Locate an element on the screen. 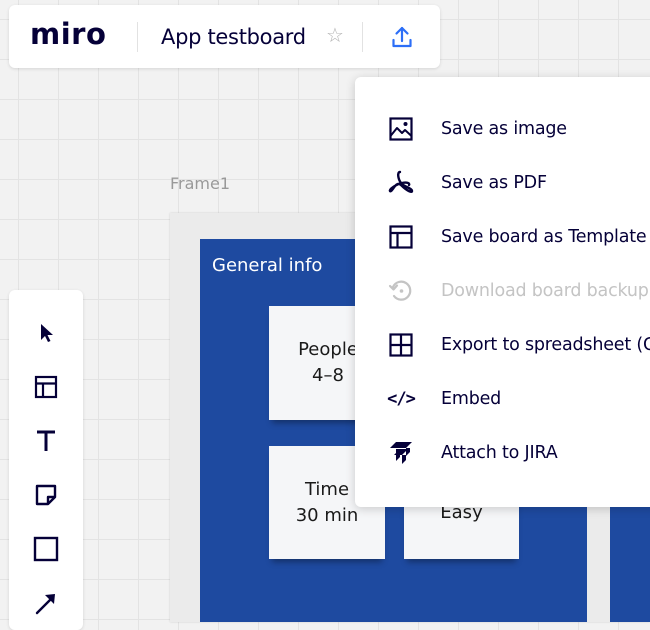 The height and width of the screenshot is (630, 650). arrow-icon is located at coordinates (45, 604).